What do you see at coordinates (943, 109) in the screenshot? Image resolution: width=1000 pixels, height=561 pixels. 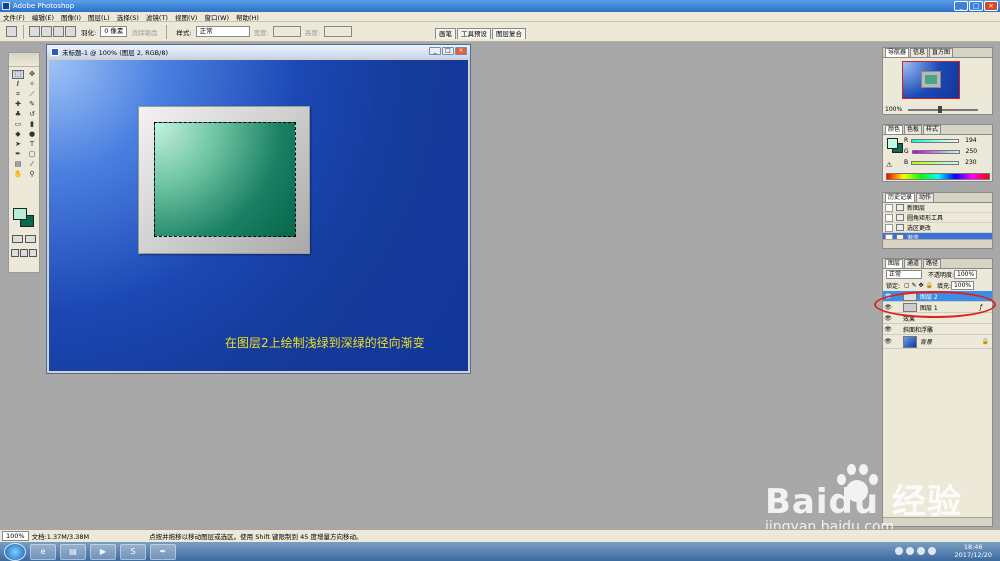 I see `navigator-zoom-slider` at bounding box center [943, 109].